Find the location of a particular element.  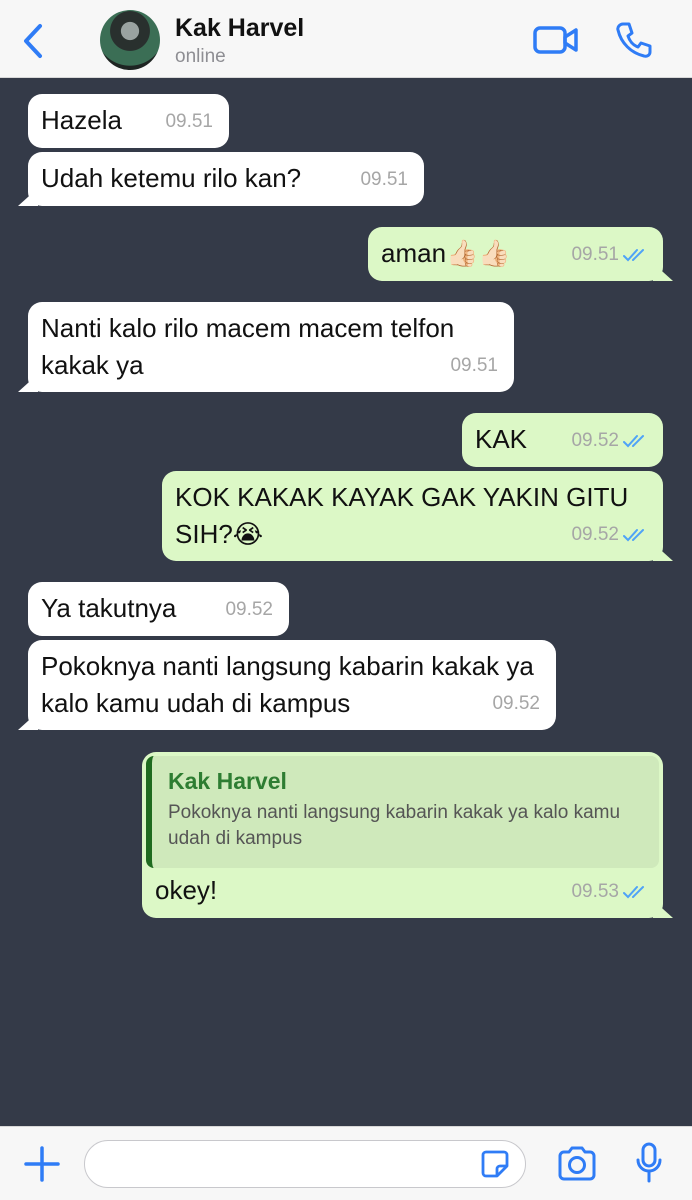

outgoing-message: aman👍🏻👍🏻 09.51 is located at coordinates (520, 254).